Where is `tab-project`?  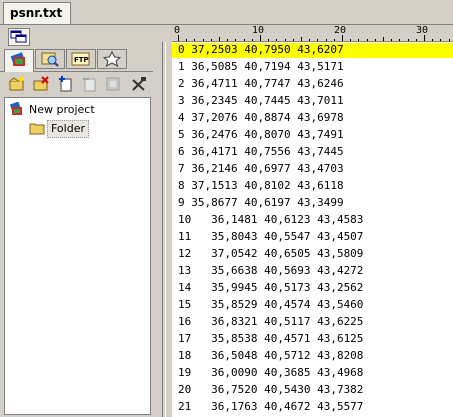
tab-project is located at coordinates (19, 60).